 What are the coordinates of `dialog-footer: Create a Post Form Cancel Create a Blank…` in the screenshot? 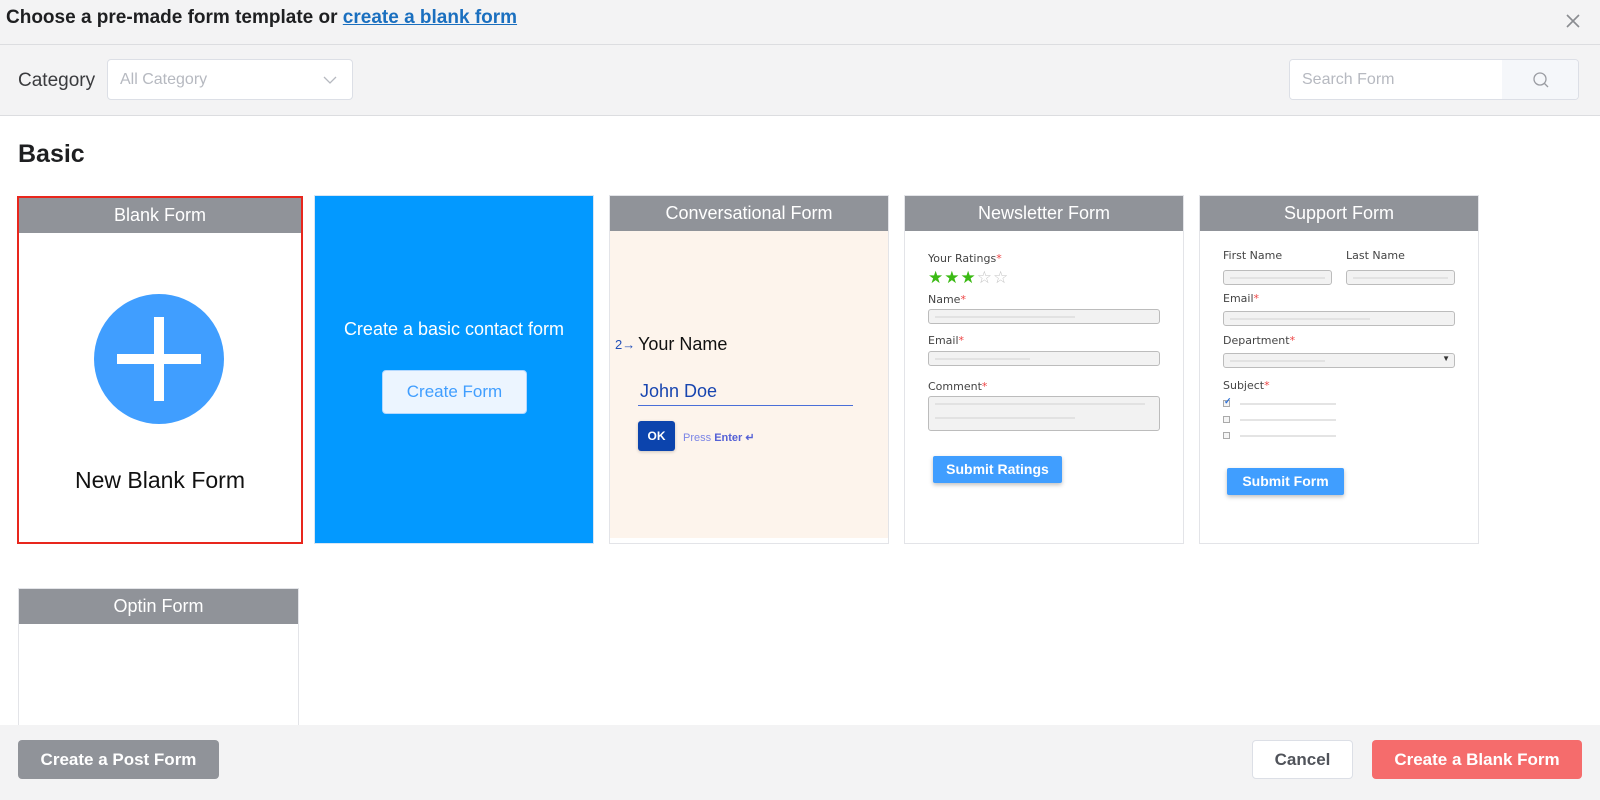 It's located at (800, 762).